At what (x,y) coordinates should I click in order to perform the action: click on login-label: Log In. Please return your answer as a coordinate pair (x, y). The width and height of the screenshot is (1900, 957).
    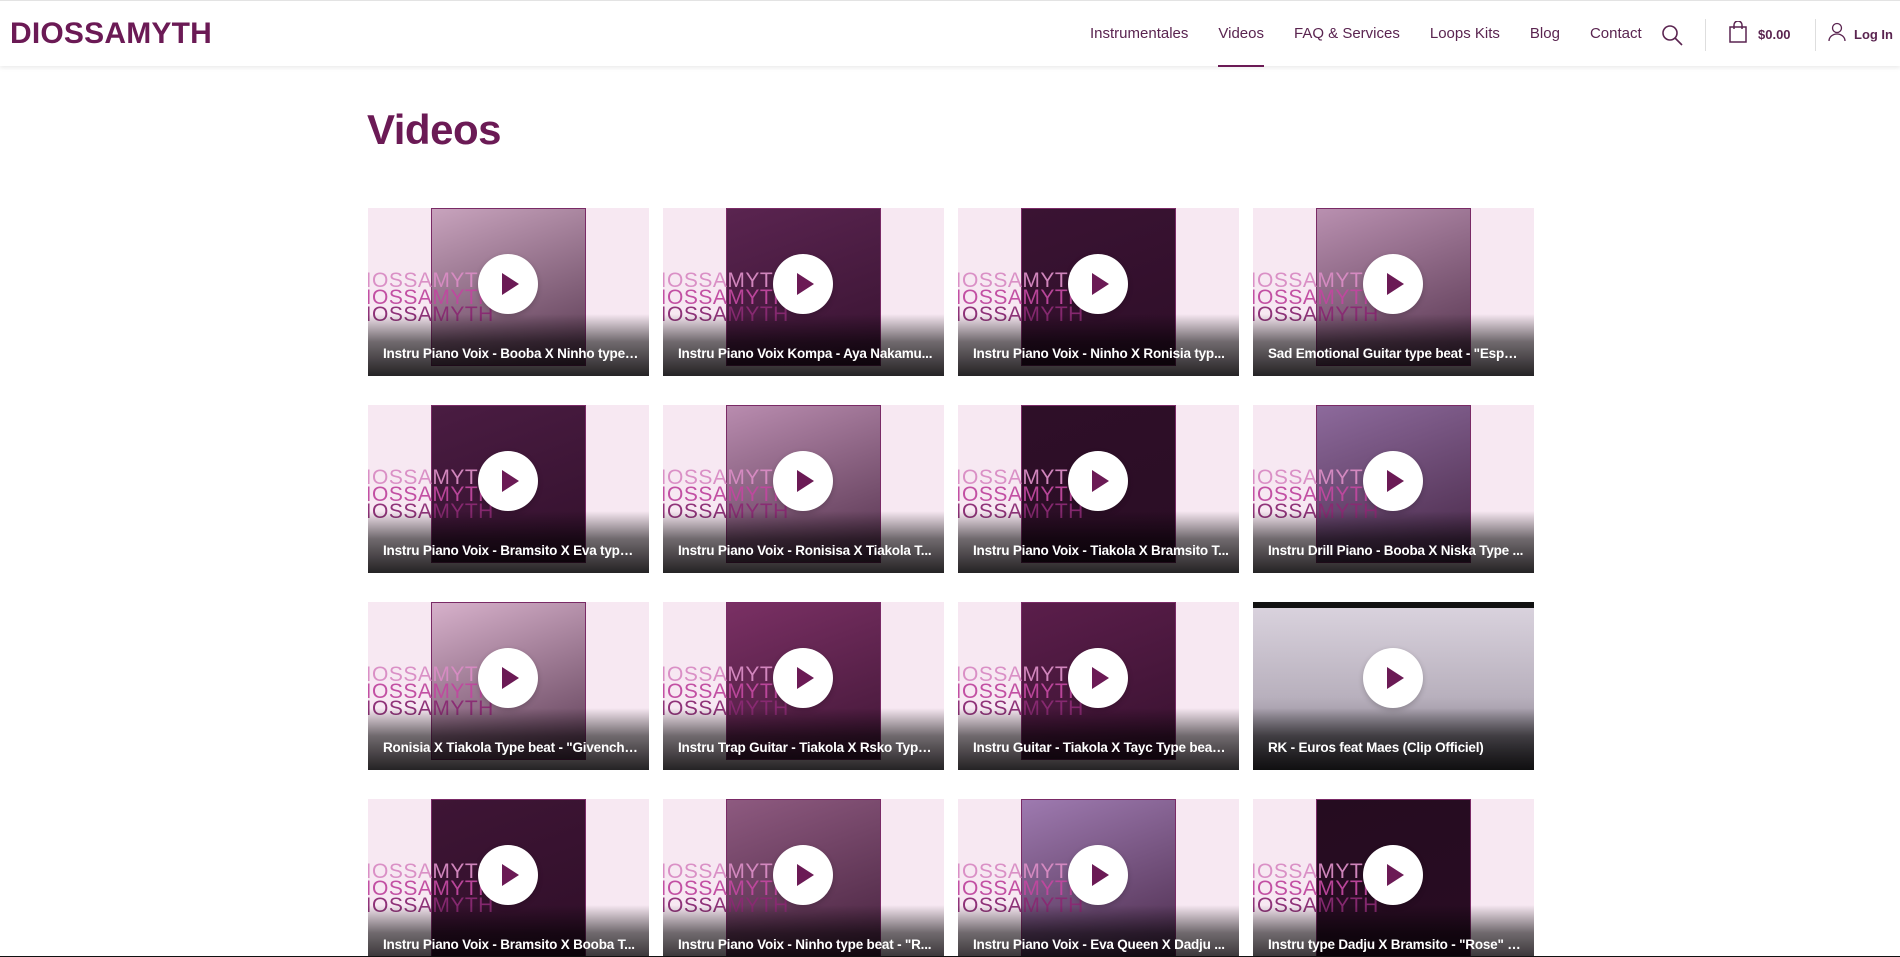
    Looking at the image, I should click on (1873, 34).